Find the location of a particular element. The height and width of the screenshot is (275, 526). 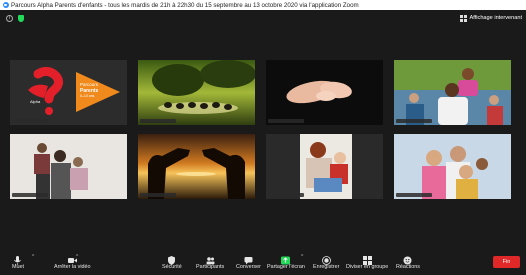

chat-button: Converser is located at coordinates (248, 261).